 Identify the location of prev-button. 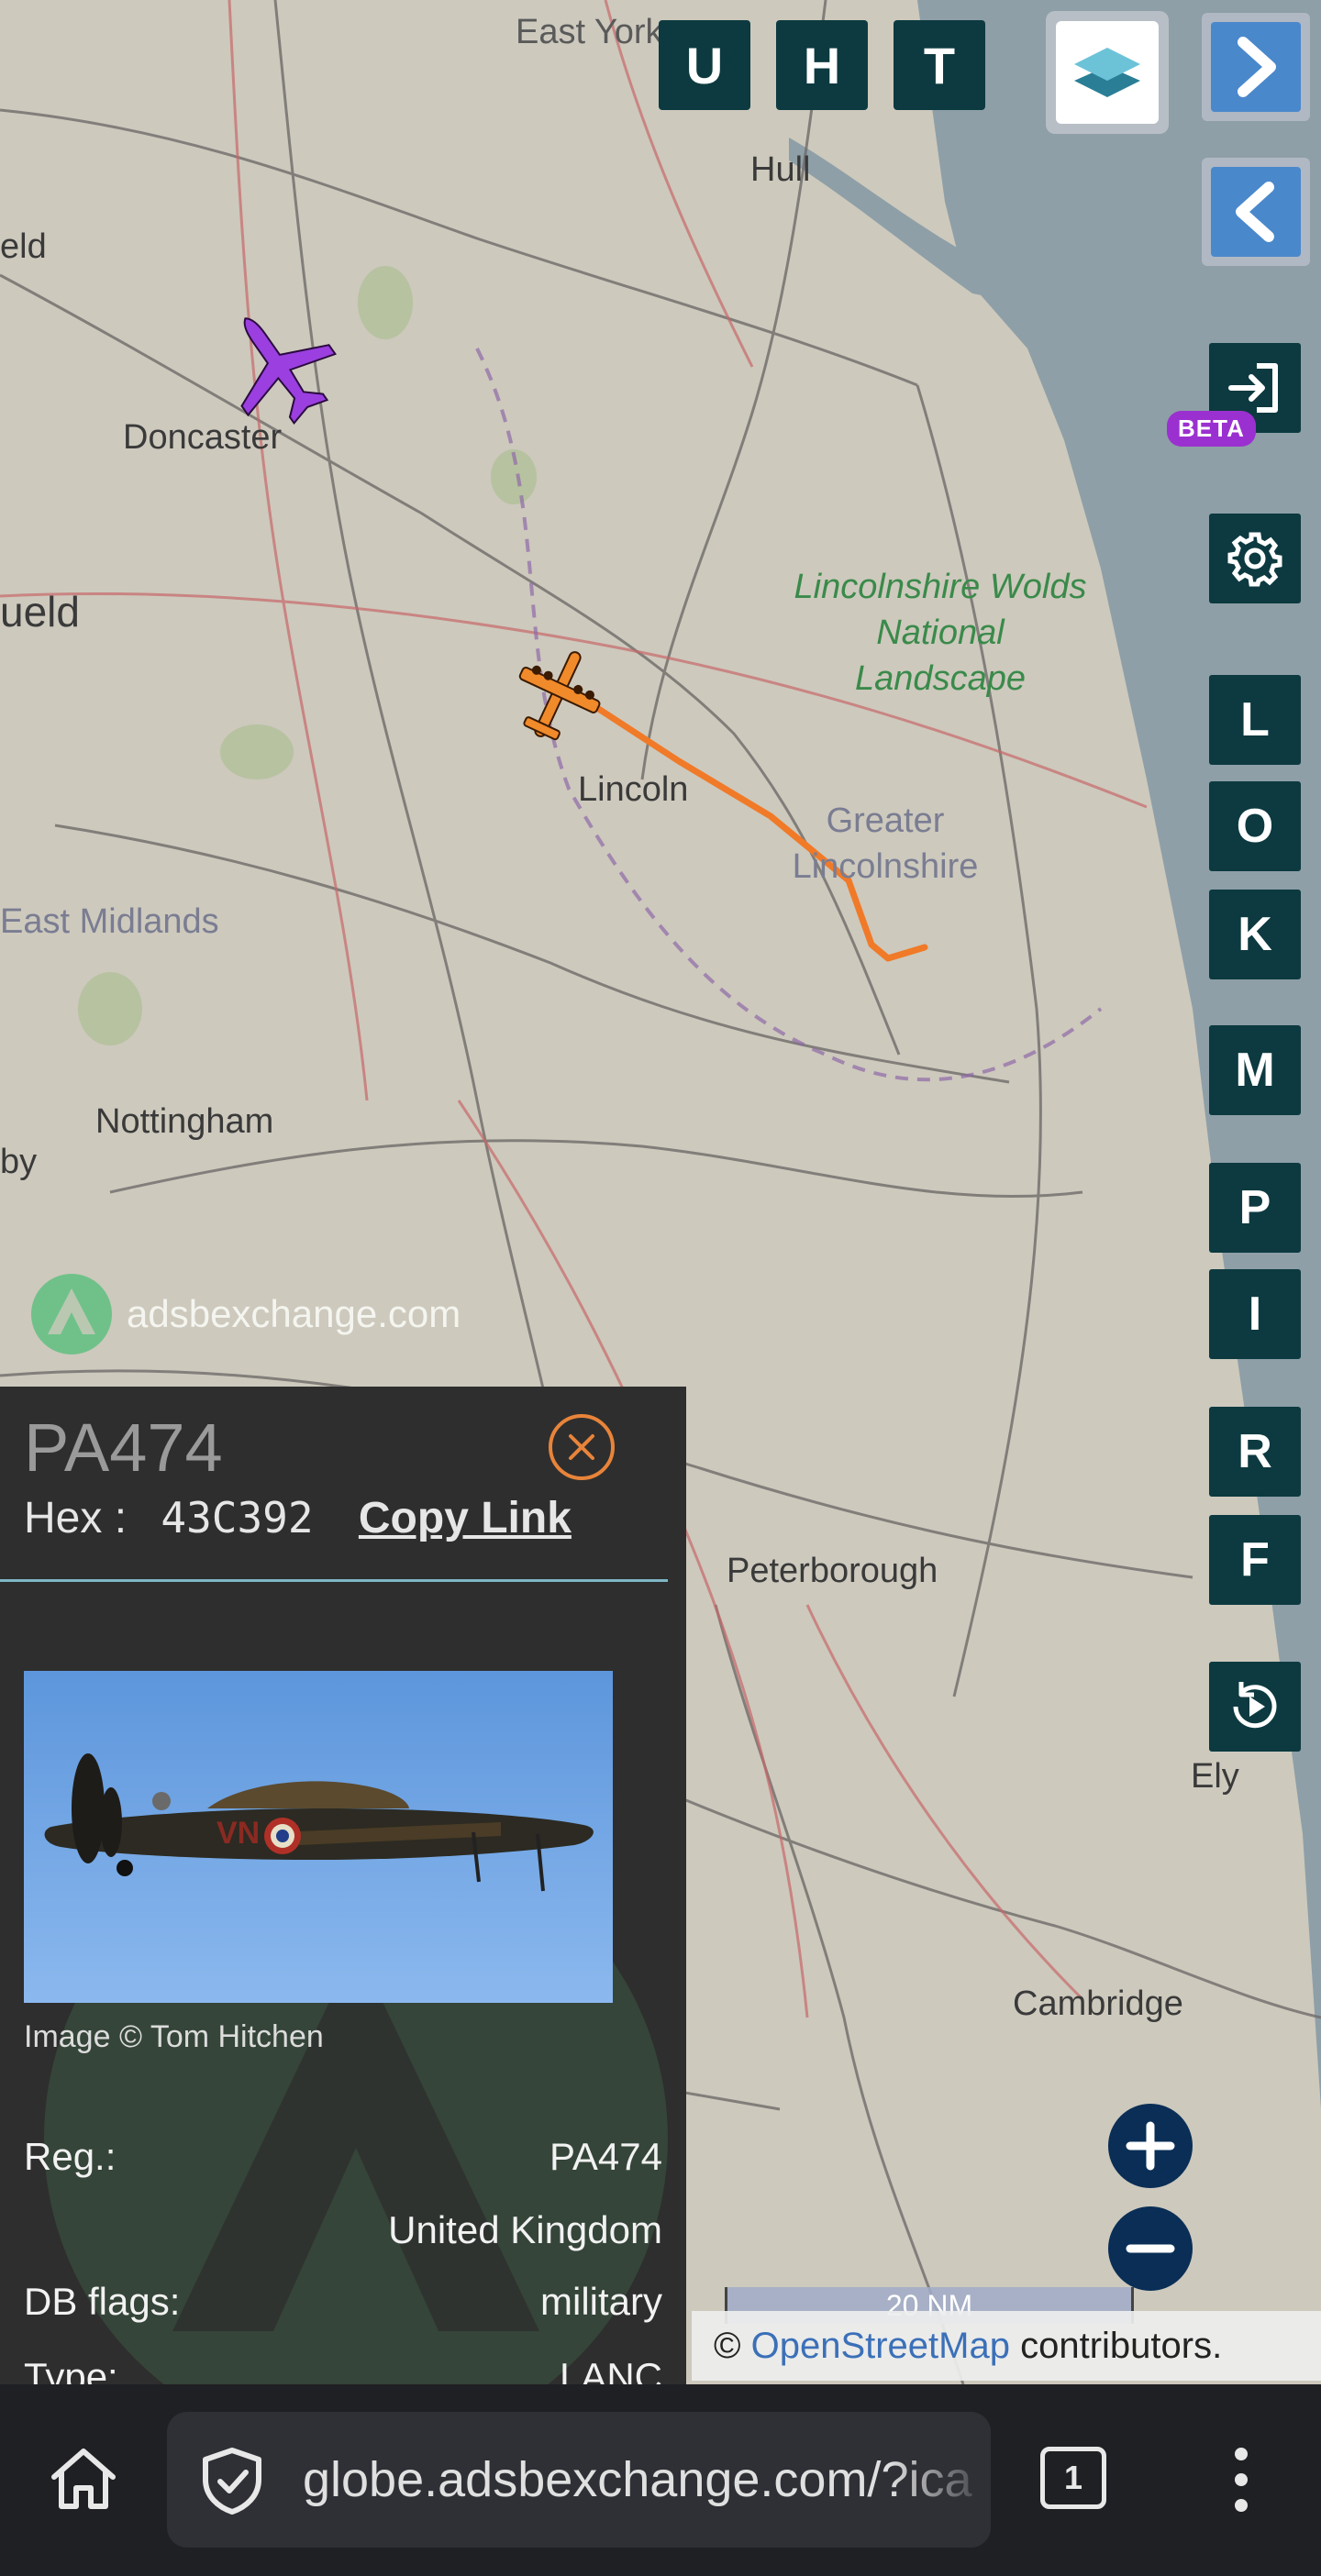
(1256, 212).